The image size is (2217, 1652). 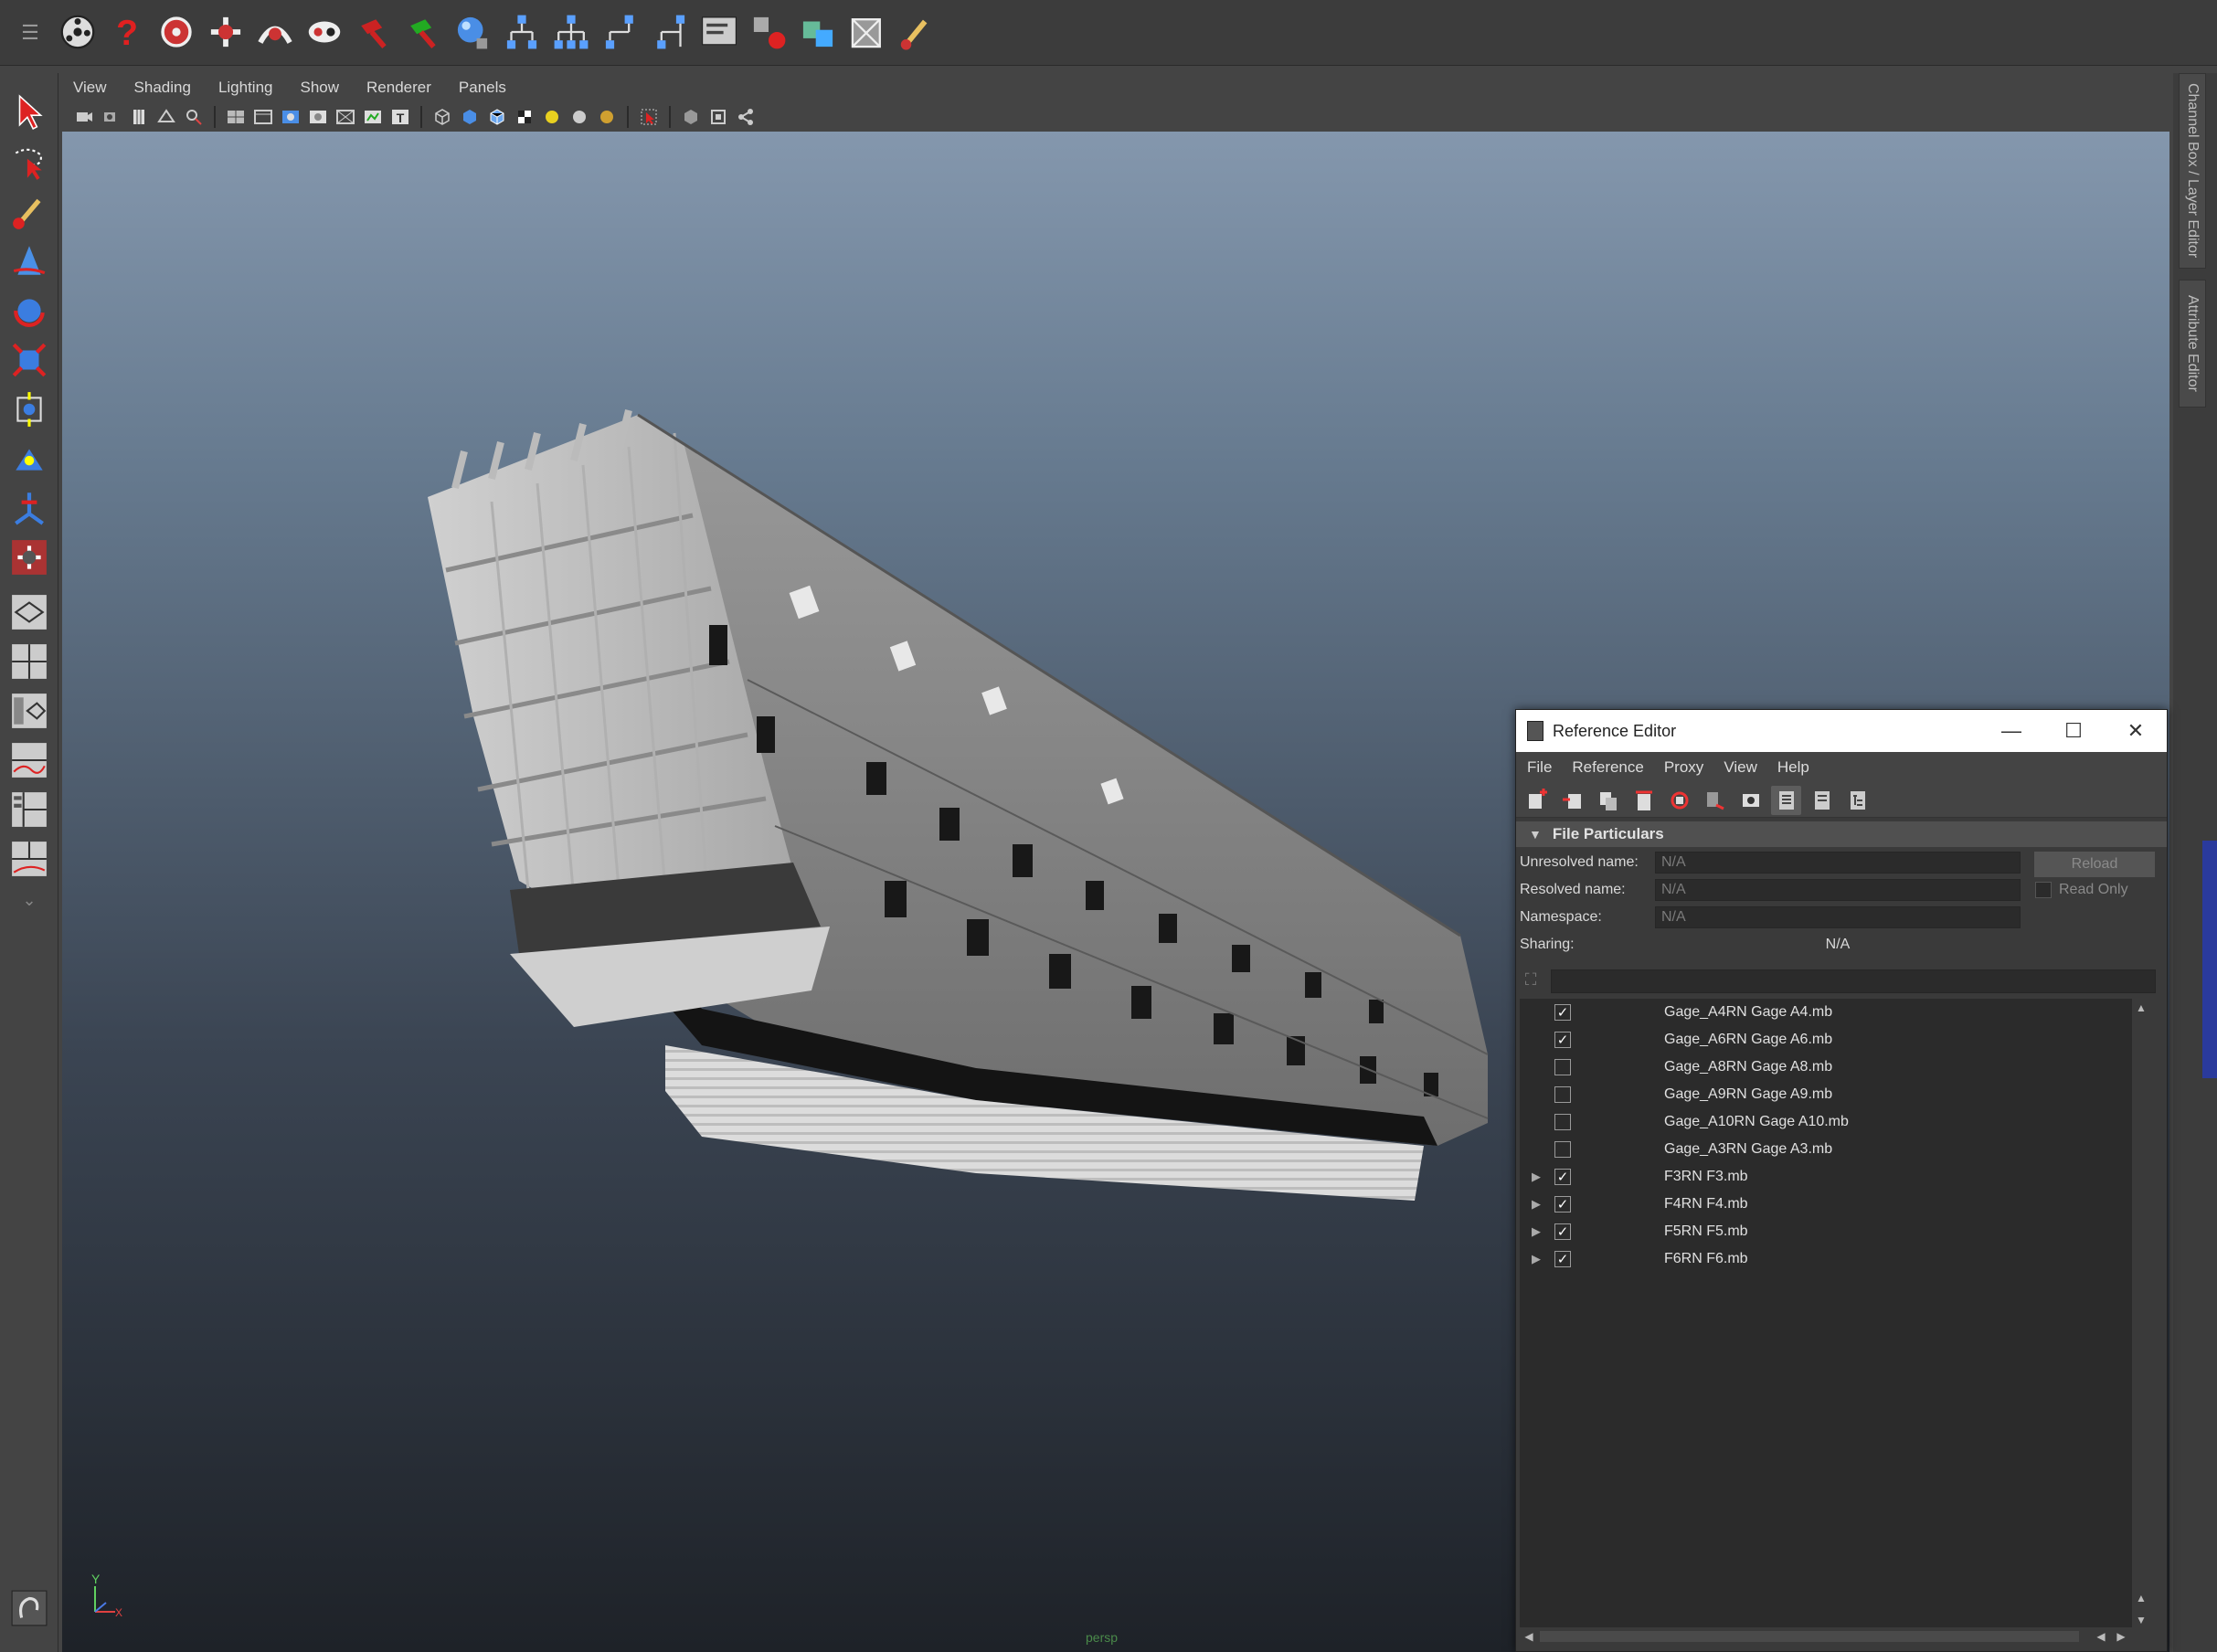 I want to click on reference-checkbox, so click(x=1563, y=1150).